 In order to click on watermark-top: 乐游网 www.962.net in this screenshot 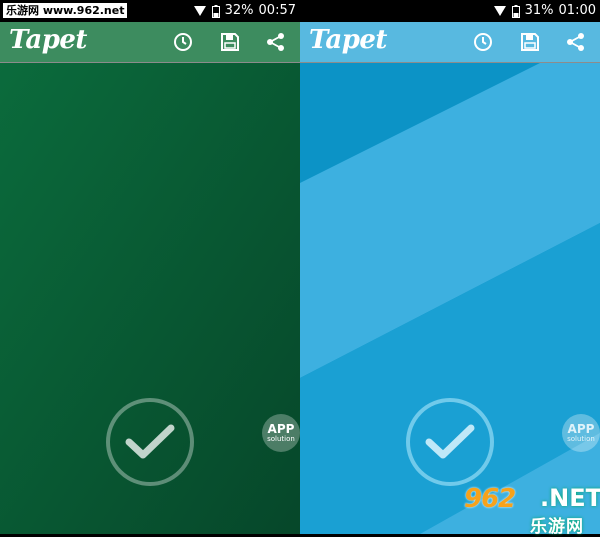, I will do `click(65, 10)`.